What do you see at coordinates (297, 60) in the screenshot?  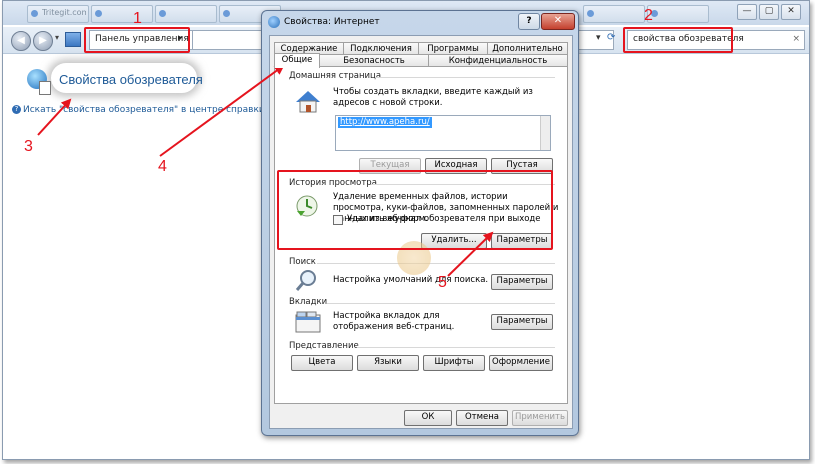 I see `tab-general: Общие` at bounding box center [297, 60].